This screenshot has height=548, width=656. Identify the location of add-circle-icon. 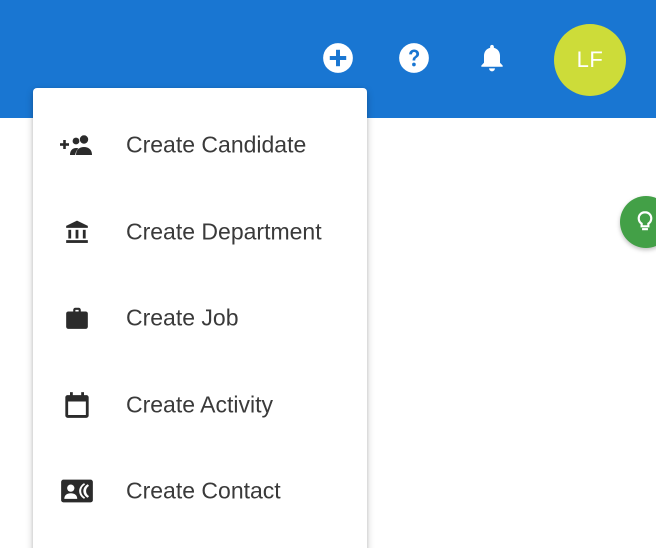
(338, 58).